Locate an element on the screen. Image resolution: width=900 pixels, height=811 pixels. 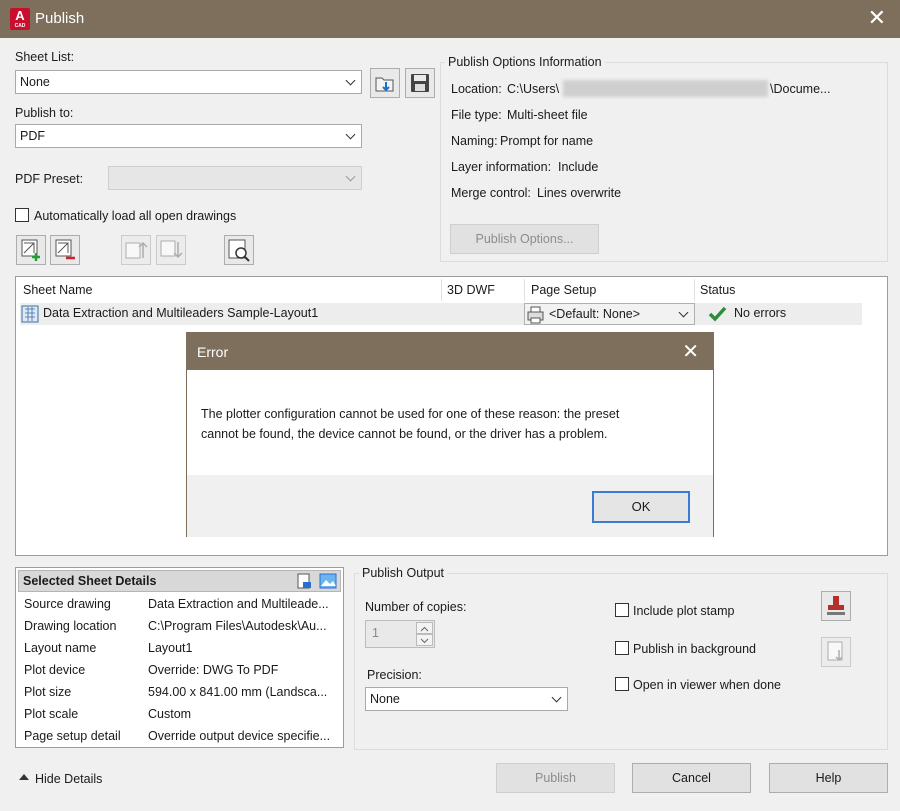
copies-decrement is located at coordinates (424, 640).